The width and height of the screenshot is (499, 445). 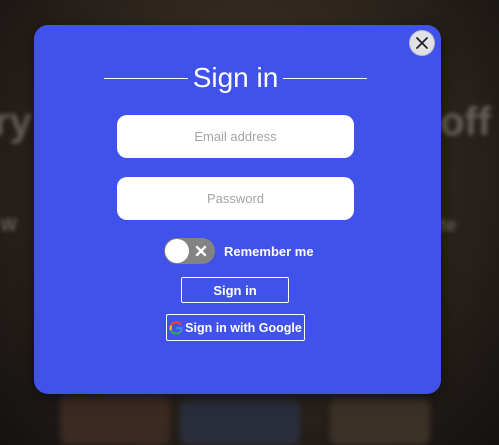 What do you see at coordinates (8, 225) in the screenshot?
I see `background-subtext-left: W` at bounding box center [8, 225].